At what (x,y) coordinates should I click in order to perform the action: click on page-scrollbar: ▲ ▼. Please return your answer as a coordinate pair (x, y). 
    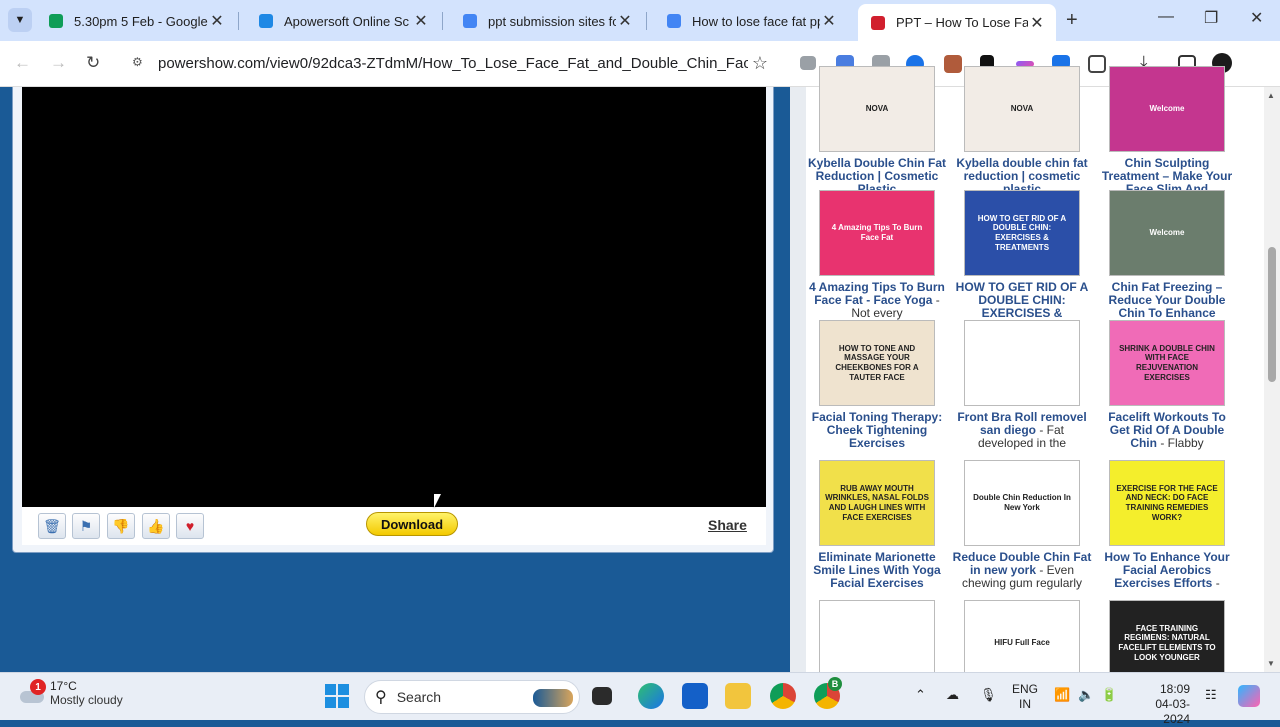
    Looking at the image, I should click on (1272, 379).